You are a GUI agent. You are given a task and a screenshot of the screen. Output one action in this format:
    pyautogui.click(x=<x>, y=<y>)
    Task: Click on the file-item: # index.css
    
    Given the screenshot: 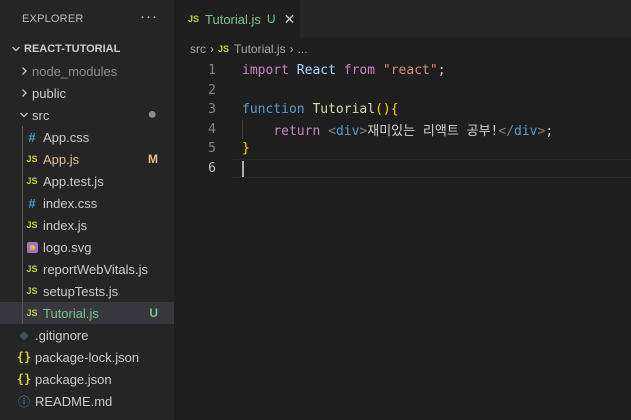 What is the action you would take?
    pyautogui.click(x=87, y=203)
    